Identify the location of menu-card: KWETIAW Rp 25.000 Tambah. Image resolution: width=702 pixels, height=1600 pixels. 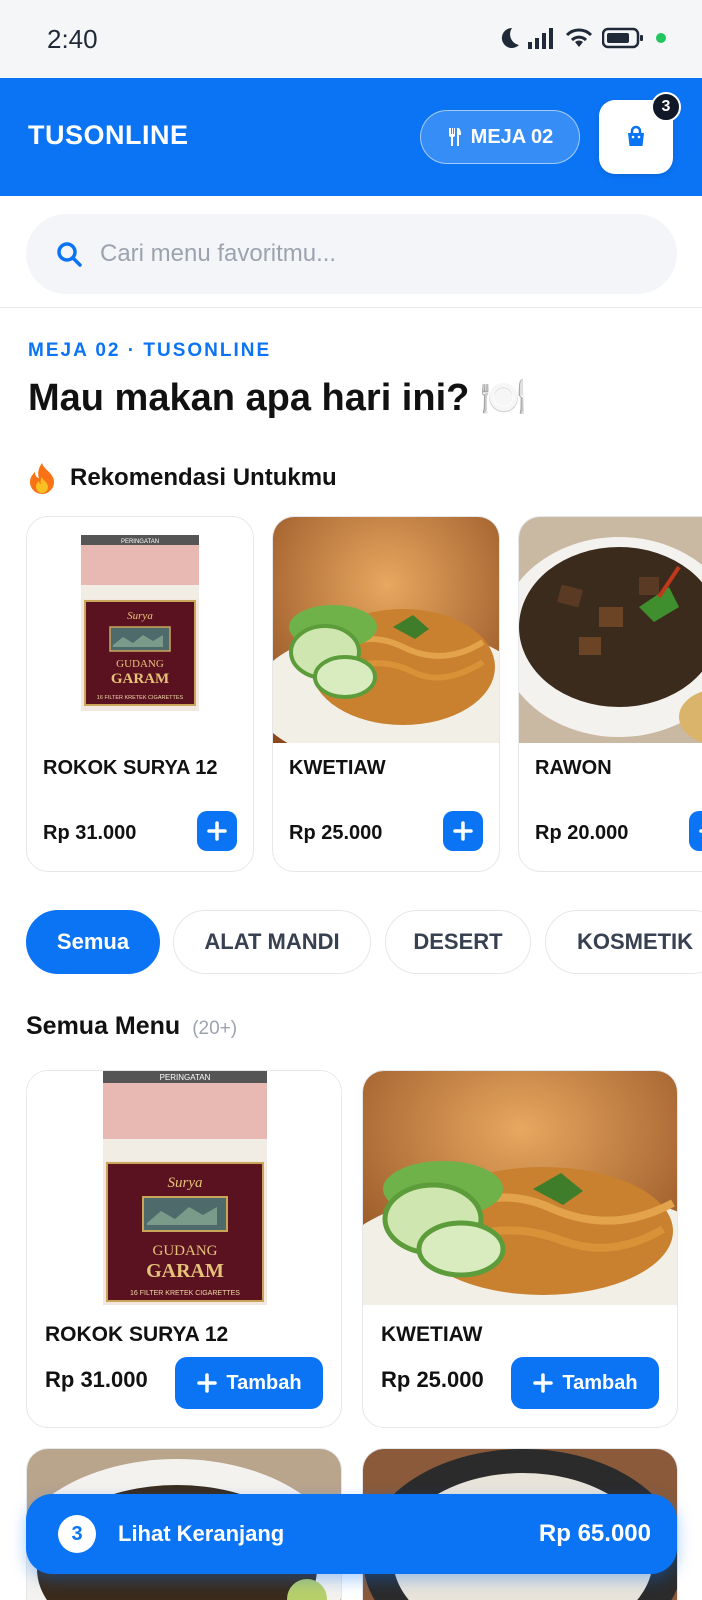
(520, 1249).